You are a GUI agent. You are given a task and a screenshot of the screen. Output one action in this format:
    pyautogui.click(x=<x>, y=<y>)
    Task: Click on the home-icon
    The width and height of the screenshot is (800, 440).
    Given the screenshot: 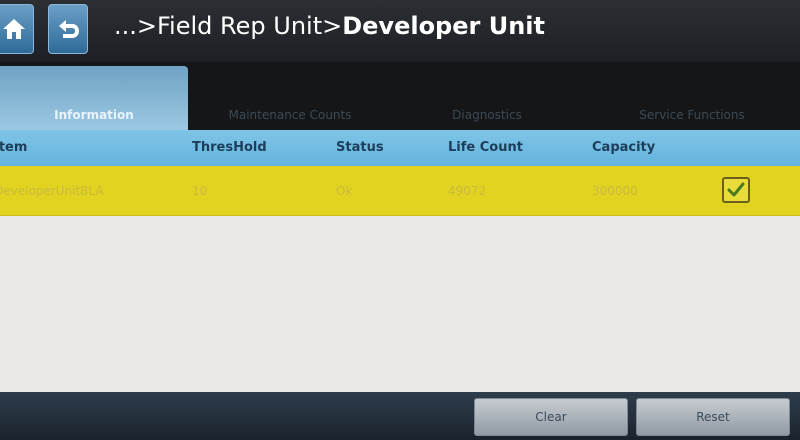 What is the action you would take?
    pyautogui.click(x=14, y=29)
    